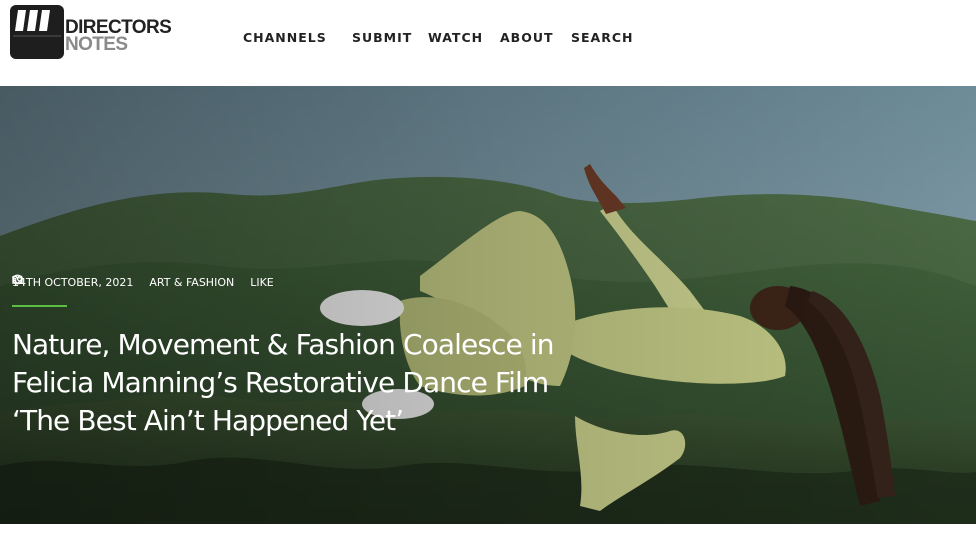  What do you see at coordinates (37, 32) in the screenshot?
I see `clapperboard-icon` at bounding box center [37, 32].